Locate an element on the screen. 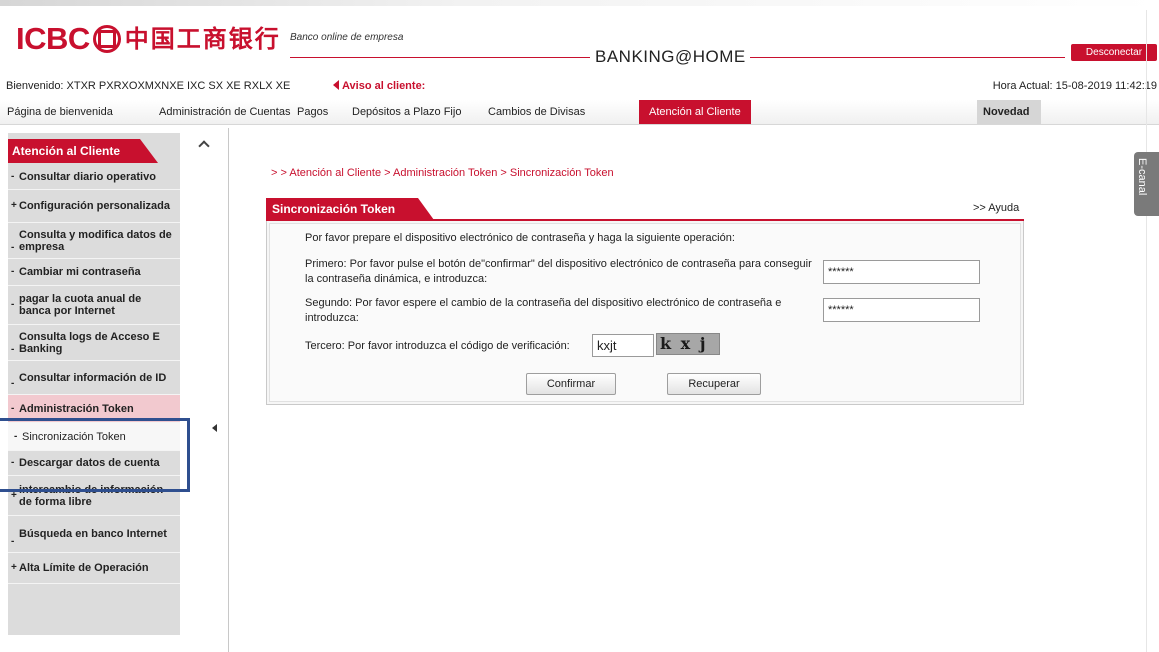 This screenshot has height=652, width=1159. icbc-logo: ICBC 中国工商银行 is located at coordinates (148, 39).